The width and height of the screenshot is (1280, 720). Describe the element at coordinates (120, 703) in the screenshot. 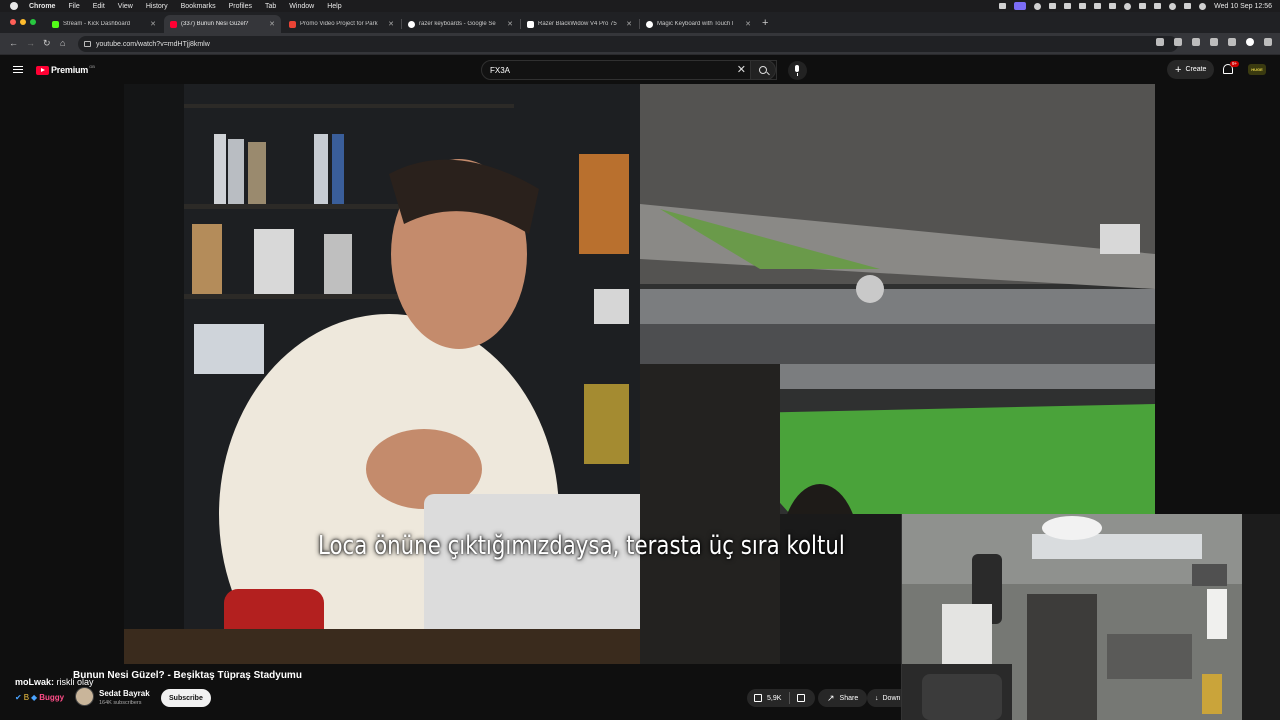

I see `subscriber-count: 164K subscribers` at that location.